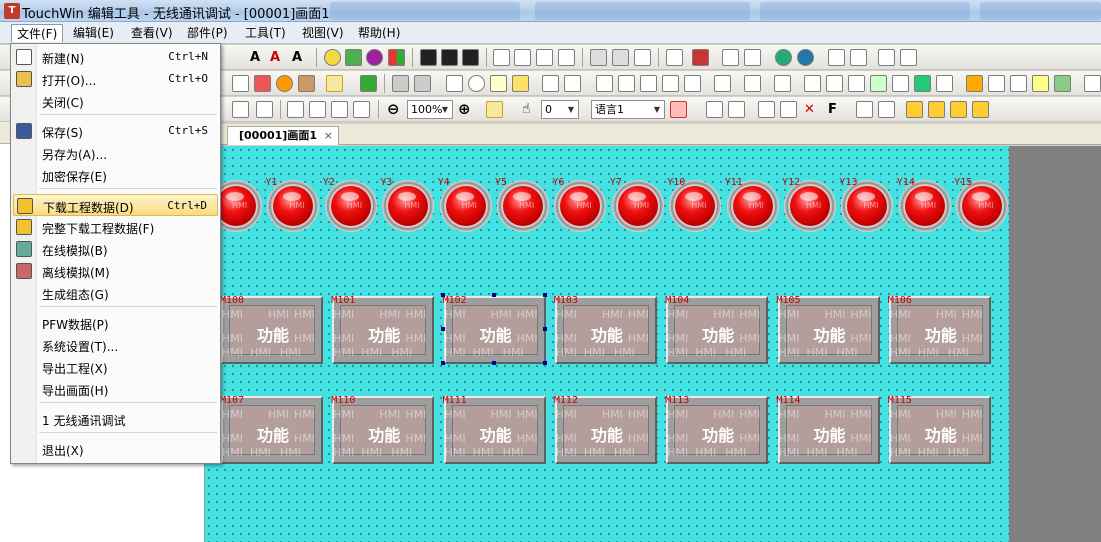  I want to click on align-bottom-icon, so click(317, 109).